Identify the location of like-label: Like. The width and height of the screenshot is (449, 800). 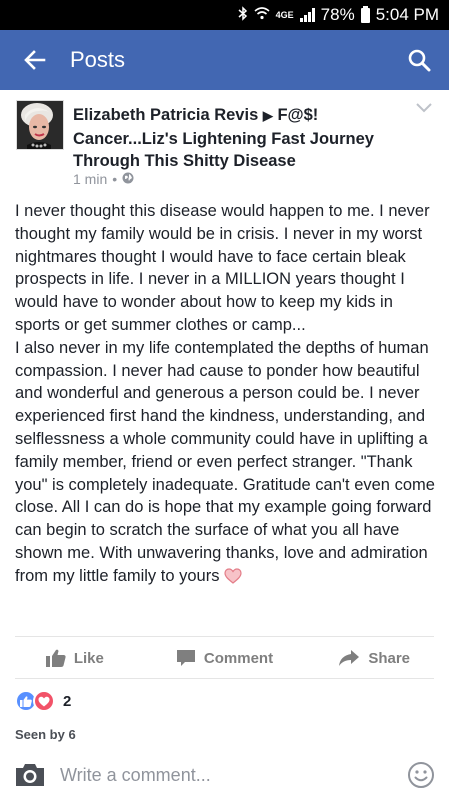
(88, 658).